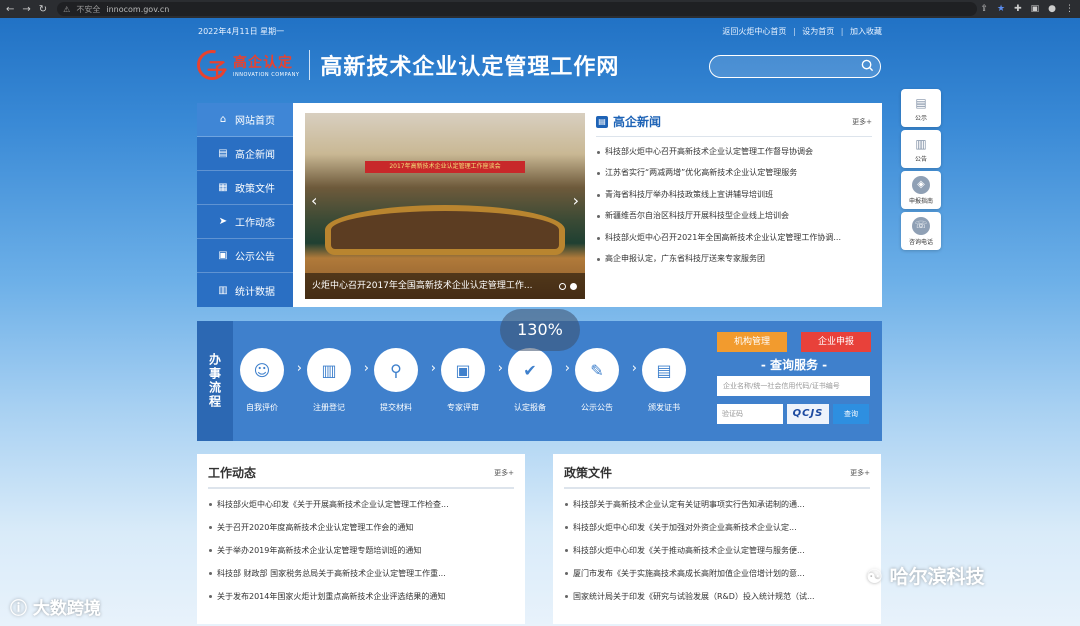 This screenshot has height=626, width=1080. I want to click on captcha-image: QCJS, so click(808, 414).